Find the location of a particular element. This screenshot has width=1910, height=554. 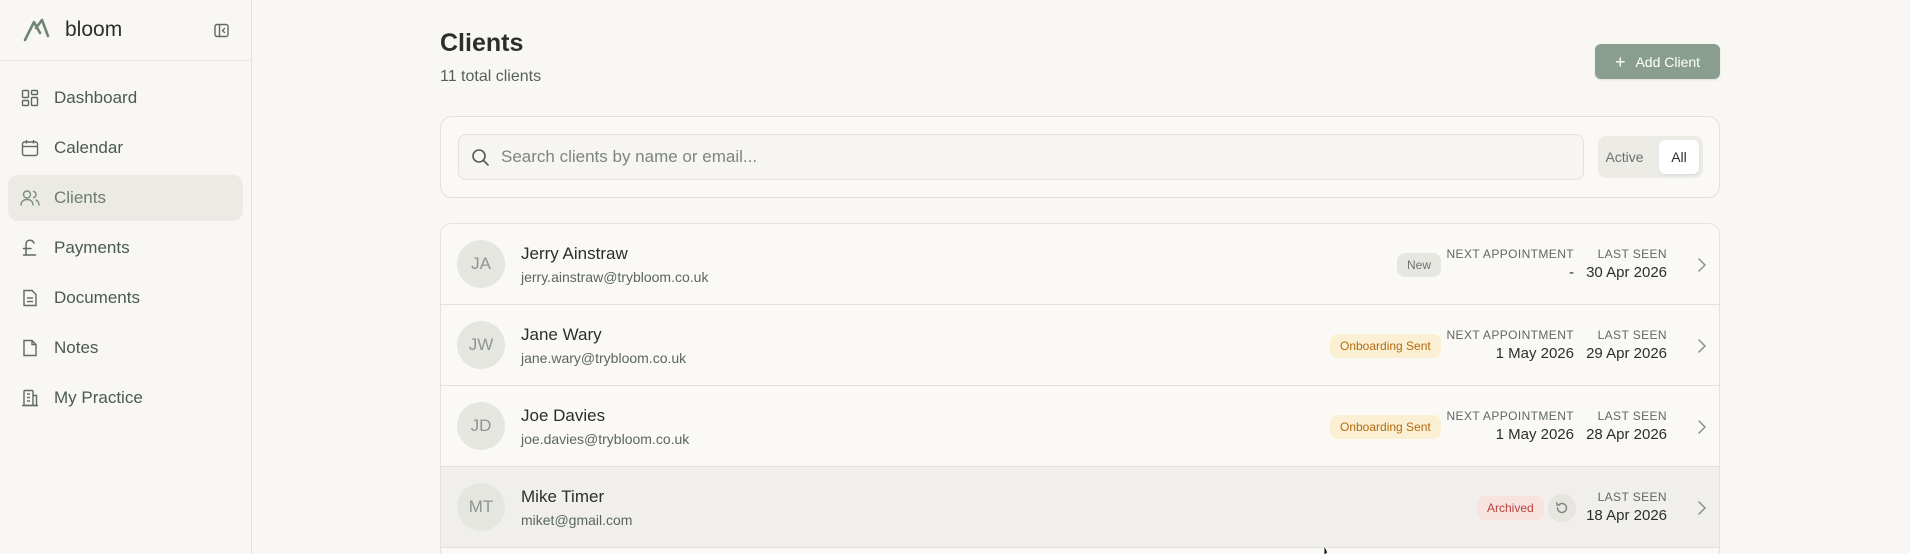

restore-icon is located at coordinates (1562, 508).